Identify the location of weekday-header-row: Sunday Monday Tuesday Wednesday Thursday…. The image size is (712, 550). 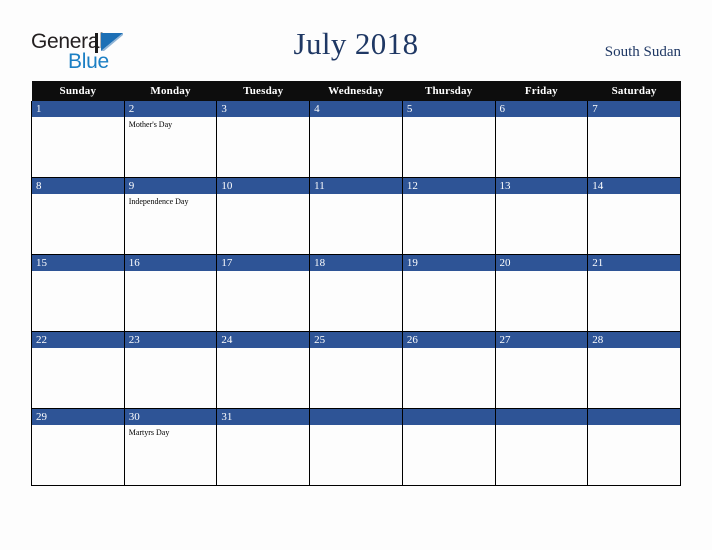
(356, 91).